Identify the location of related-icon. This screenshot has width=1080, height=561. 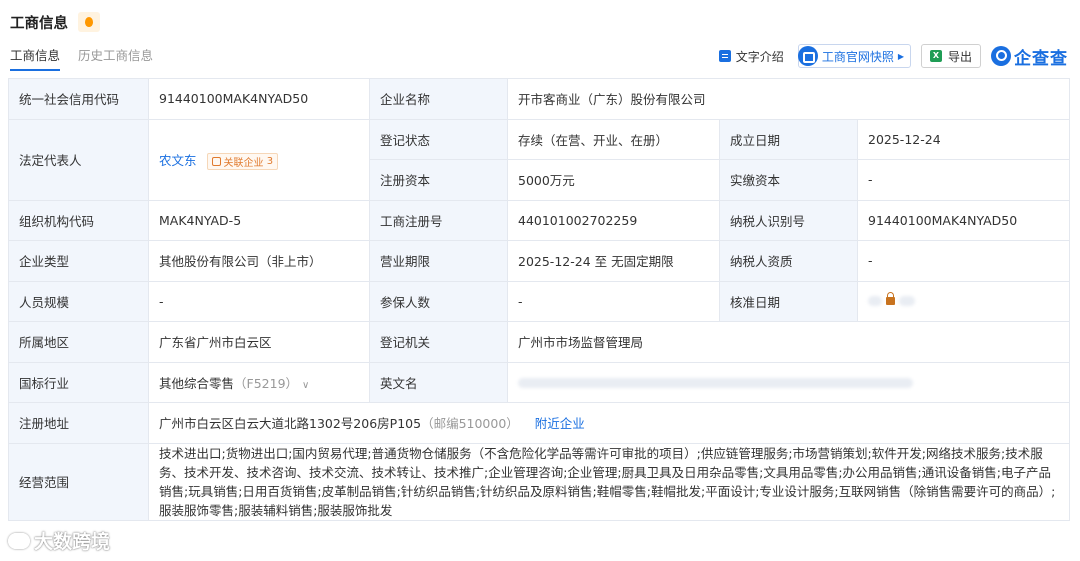
(216, 161).